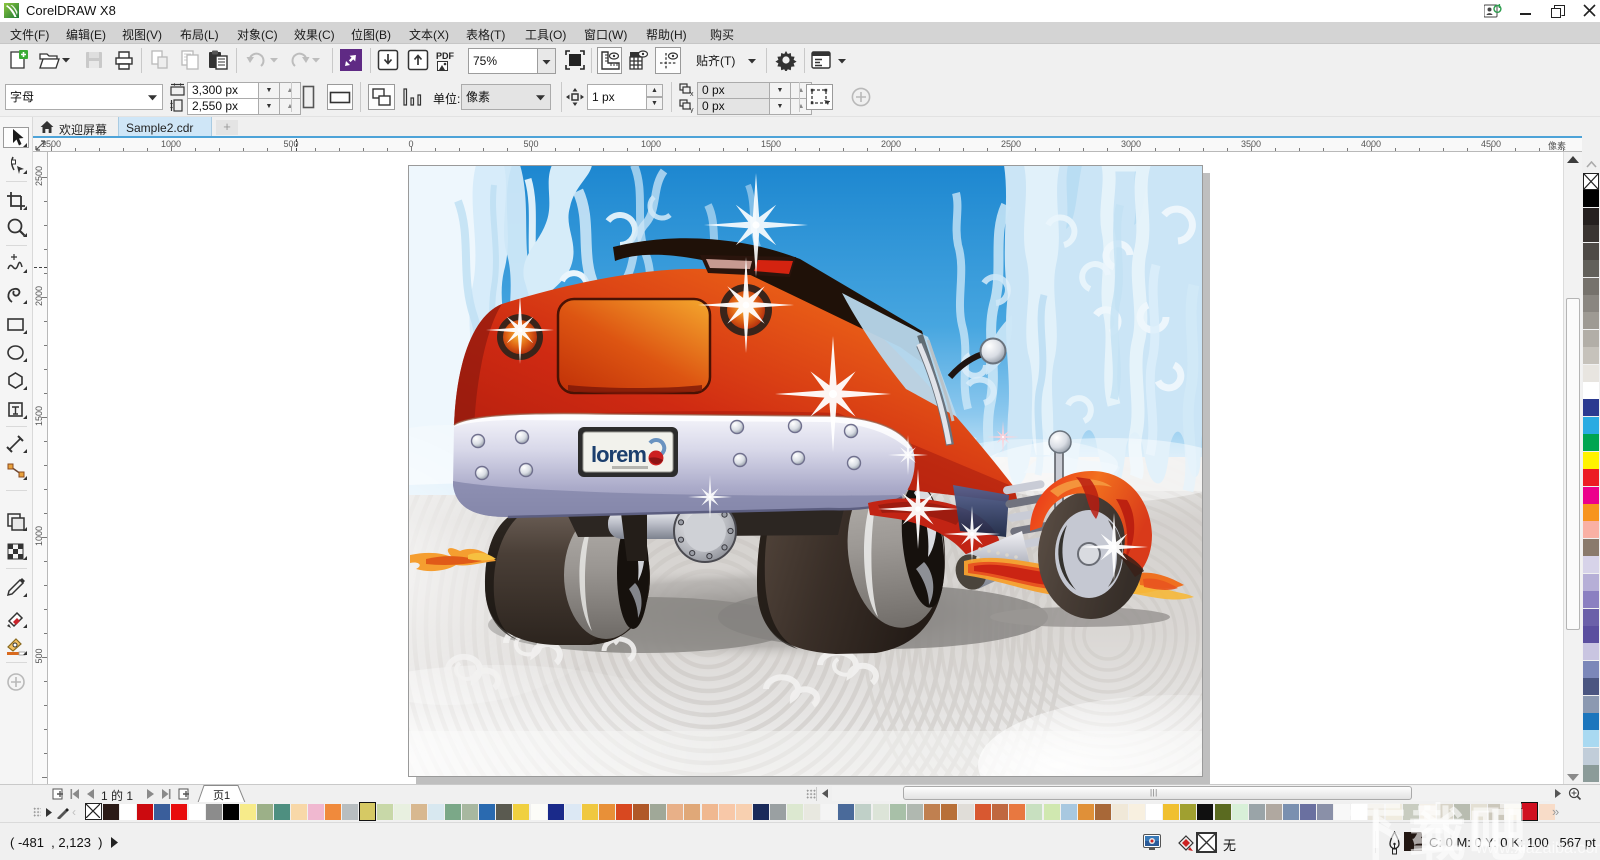 This screenshot has height=860, width=1600. I want to click on svg-text: lorem, so click(618, 454).